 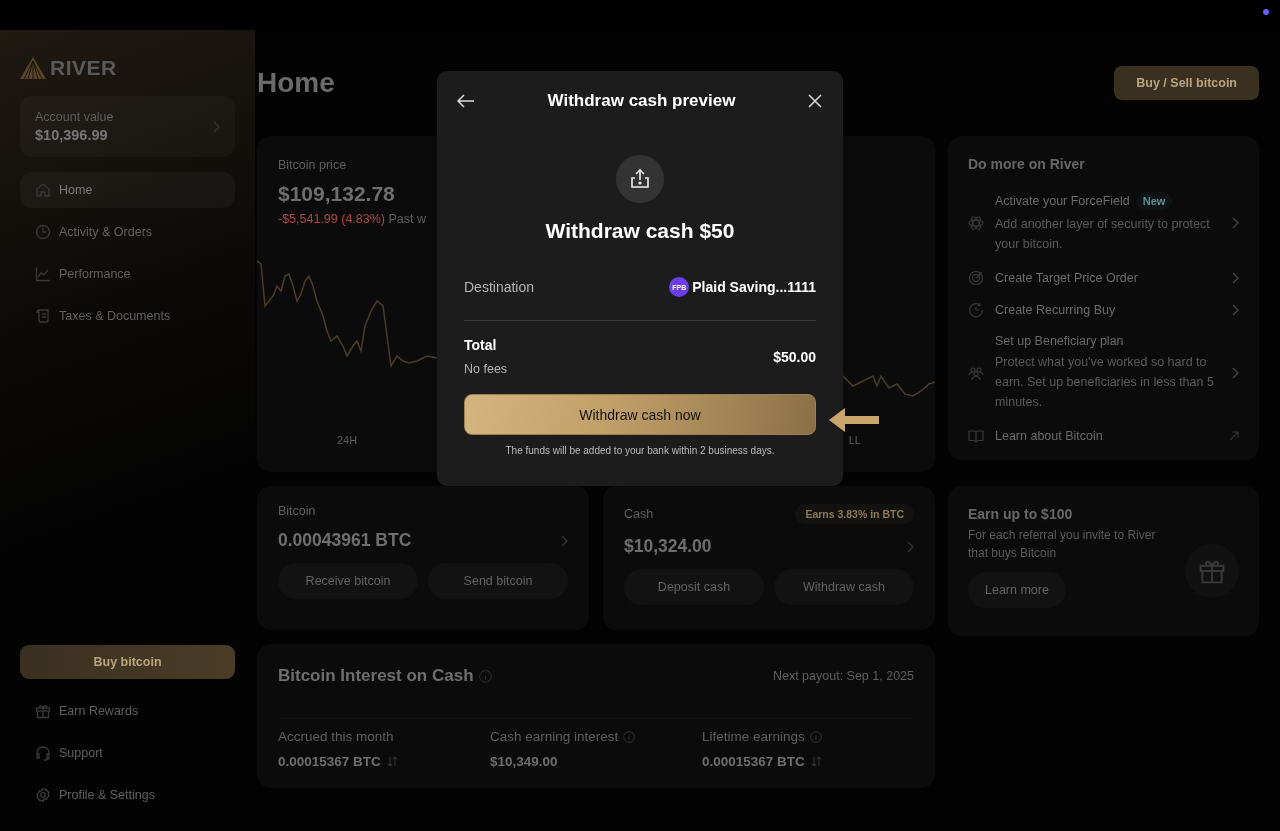 What do you see at coordinates (43, 316) in the screenshot?
I see `document-icon` at bounding box center [43, 316].